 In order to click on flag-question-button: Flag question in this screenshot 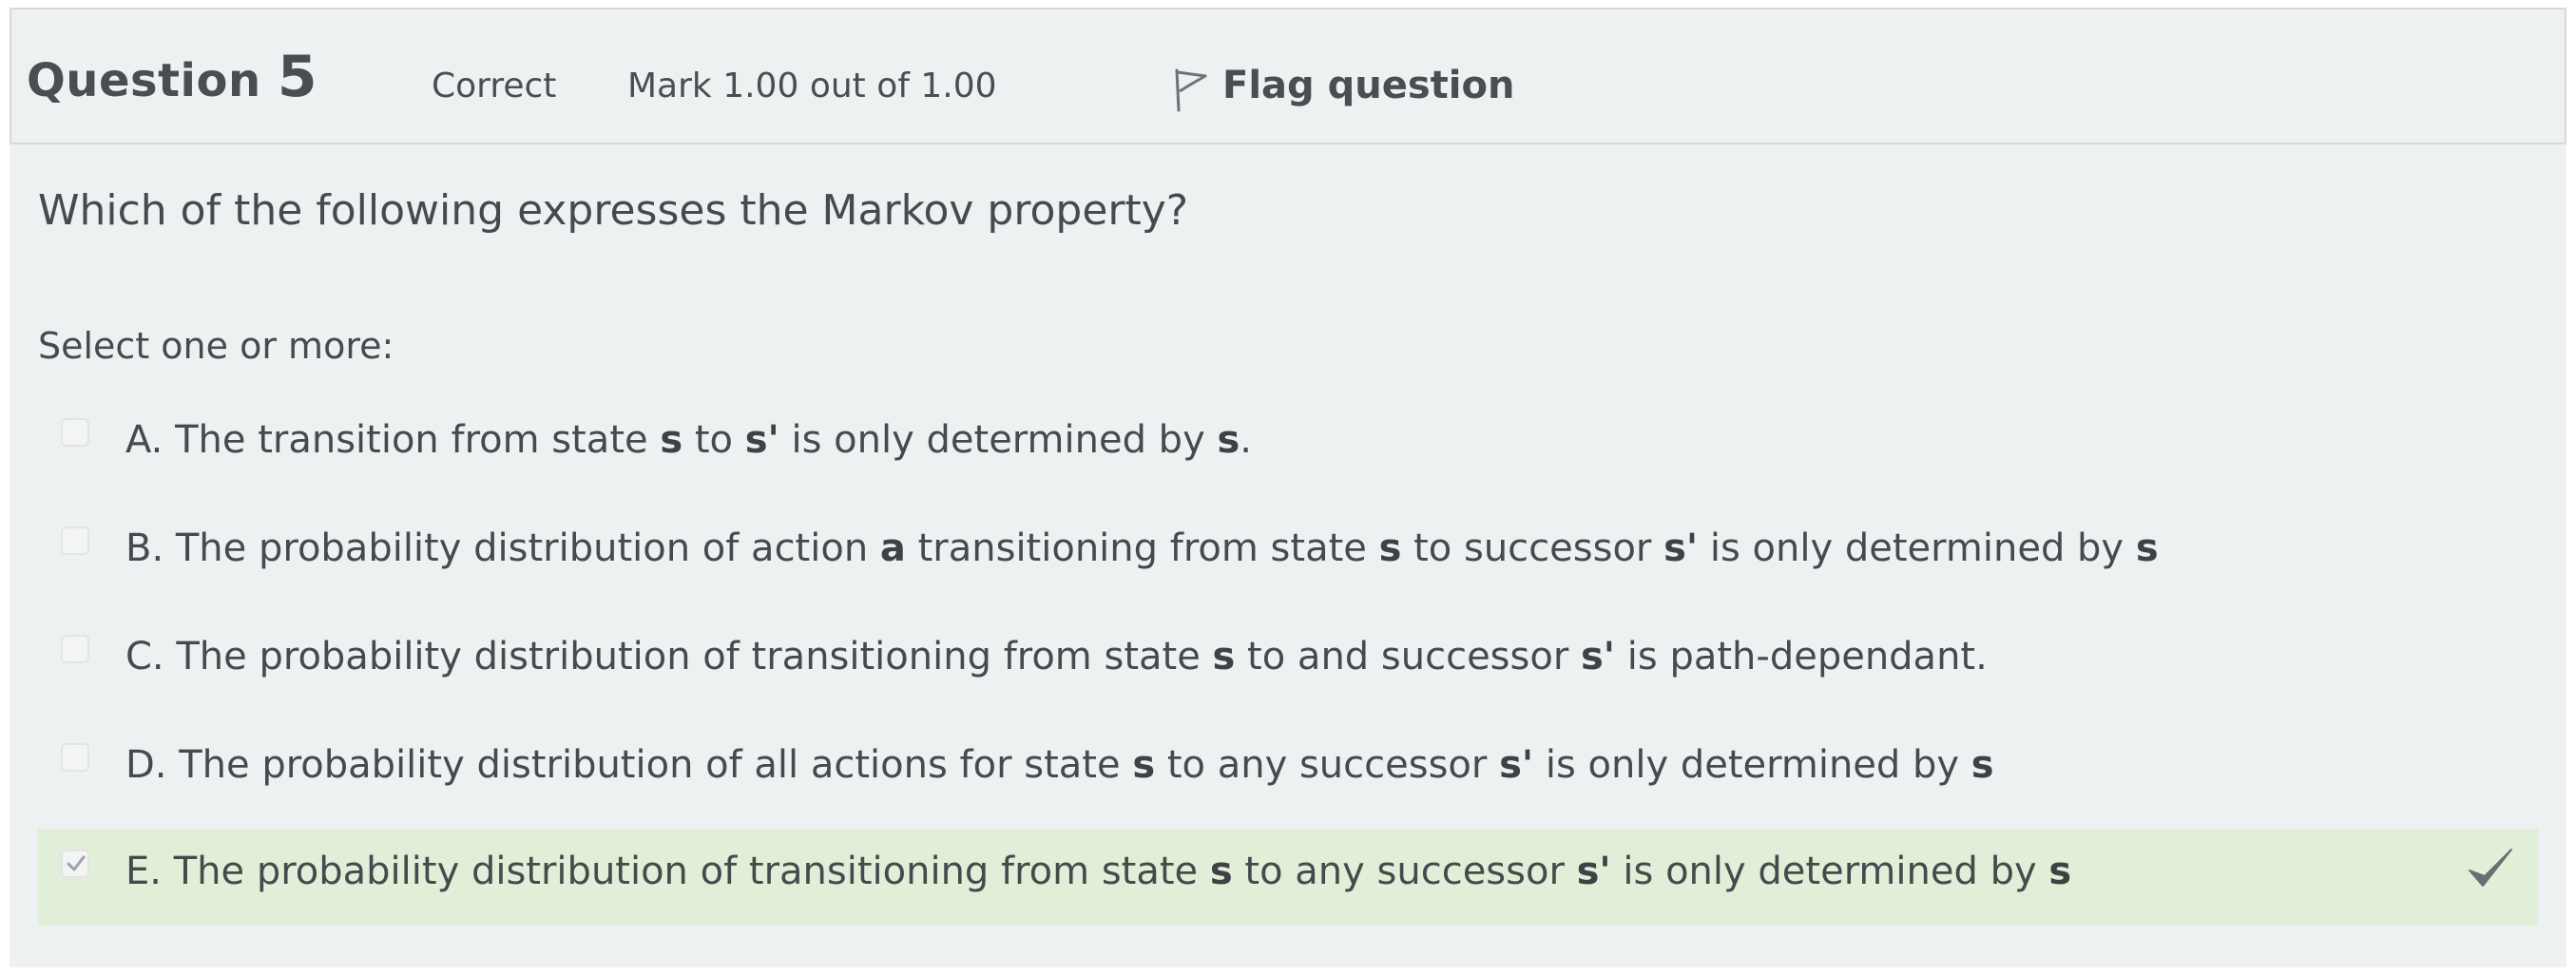, I will do `click(1343, 92)`.